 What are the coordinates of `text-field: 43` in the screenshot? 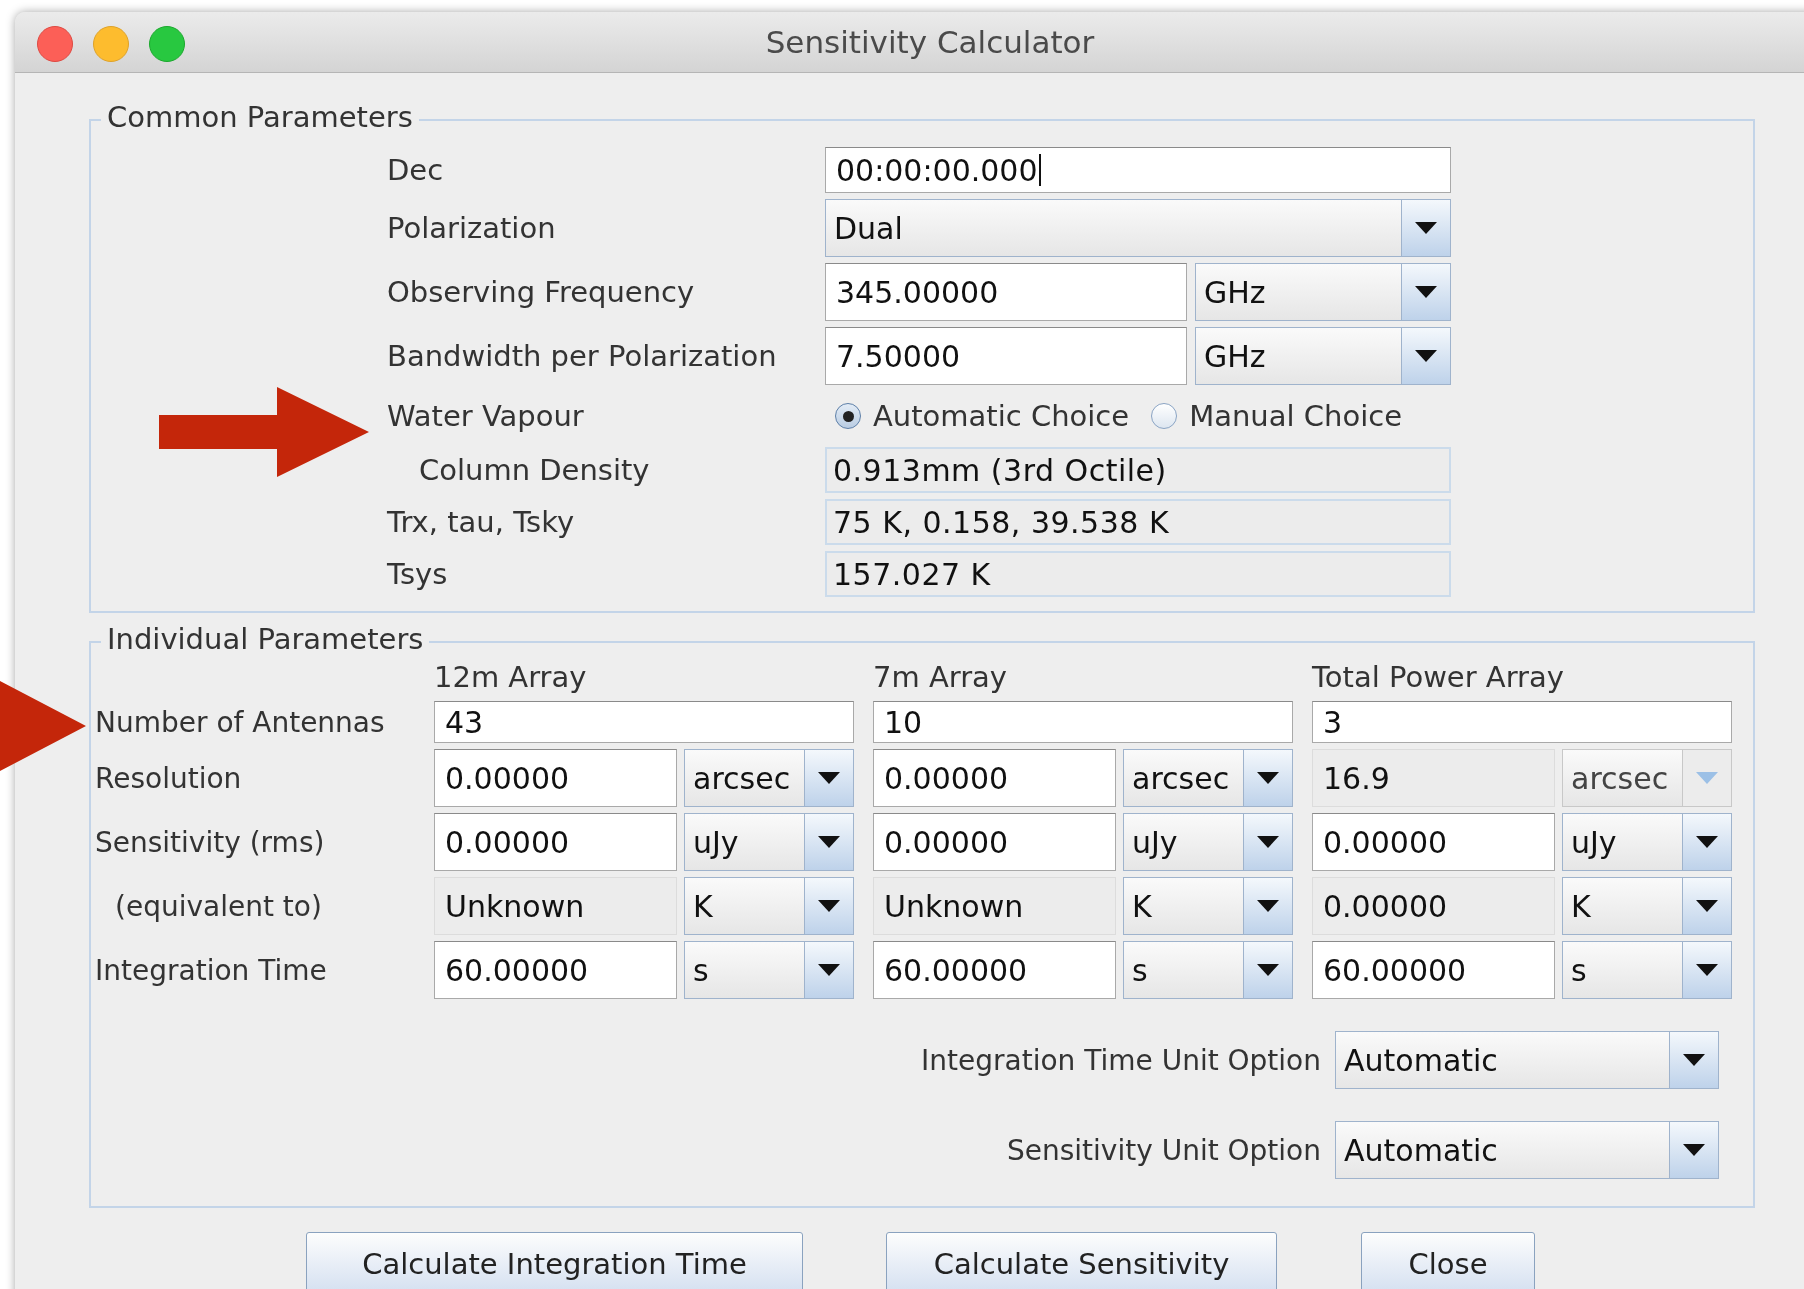 It's located at (644, 722).